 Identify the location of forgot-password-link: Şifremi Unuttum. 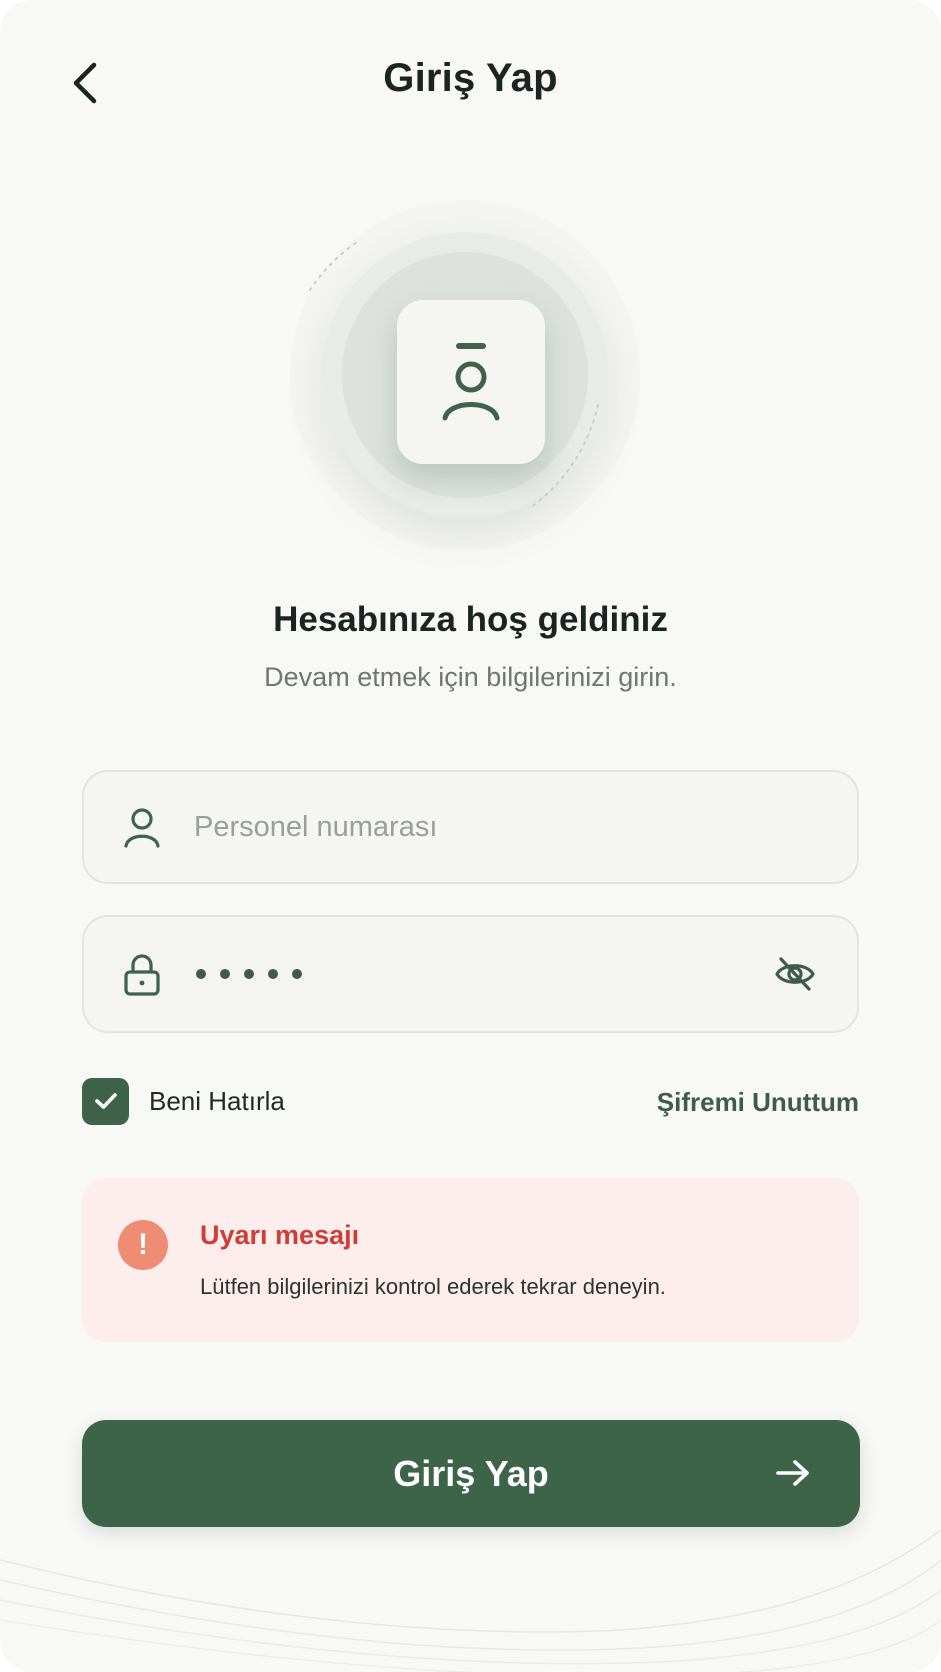
(758, 1102).